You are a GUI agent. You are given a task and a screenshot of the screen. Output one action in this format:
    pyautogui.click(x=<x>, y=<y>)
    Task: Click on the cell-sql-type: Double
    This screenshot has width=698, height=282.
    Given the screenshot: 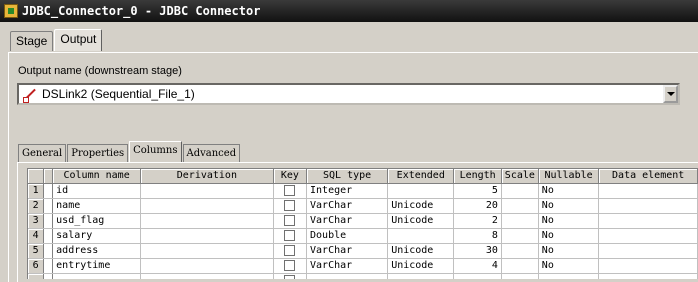 What is the action you would take?
    pyautogui.click(x=347, y=236)
    